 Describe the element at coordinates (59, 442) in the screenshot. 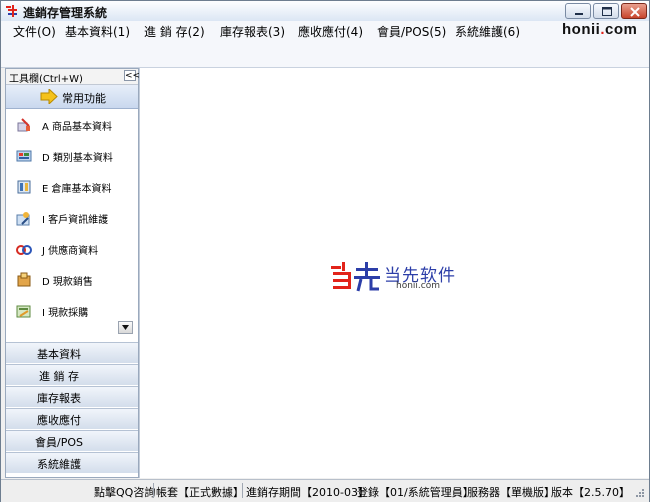

I see `group-label: 會員/POS` at that location.